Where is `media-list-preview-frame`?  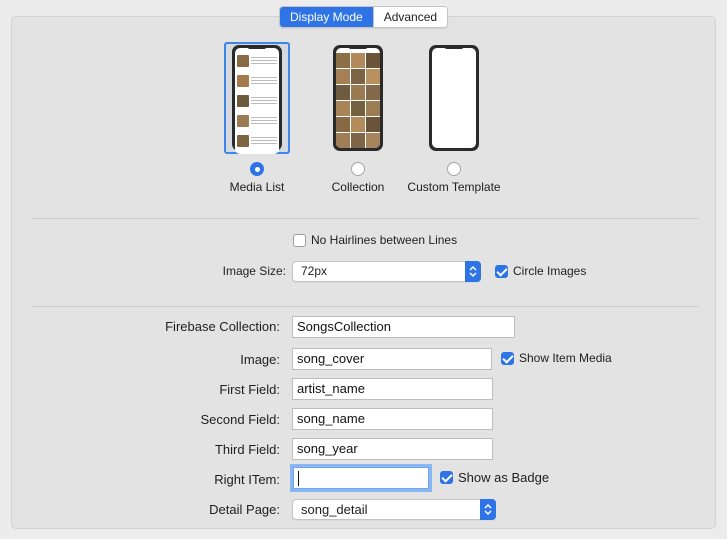
media-list-preview-frame is located at coordinates (257, 98).